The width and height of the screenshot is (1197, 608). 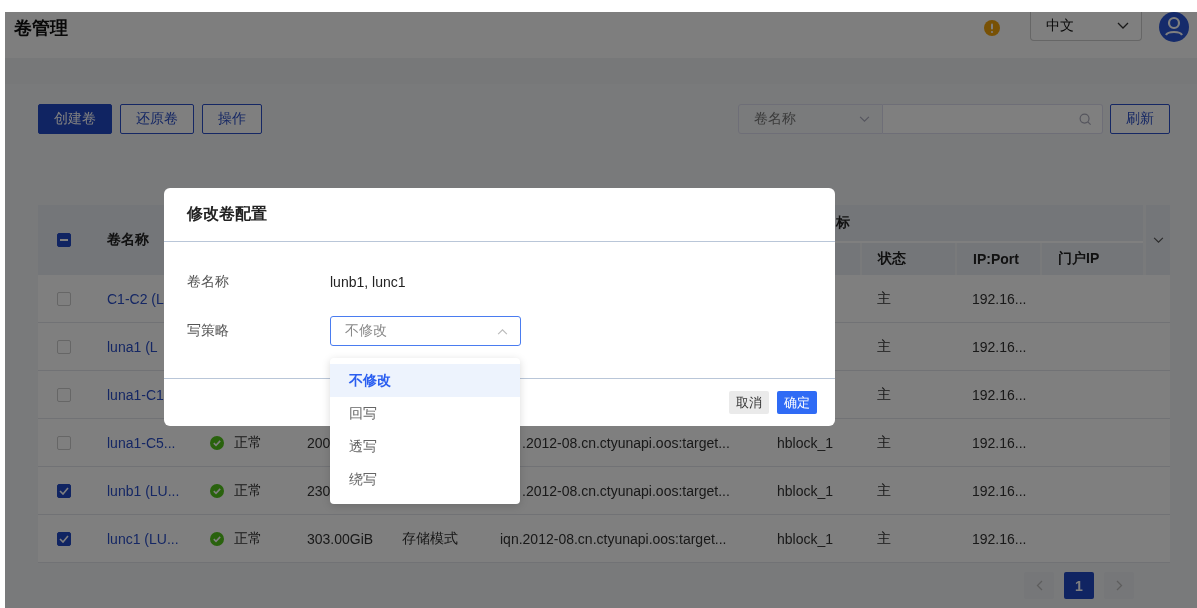 I want to click on chevron-up-icon, so click(x=502, y=331).